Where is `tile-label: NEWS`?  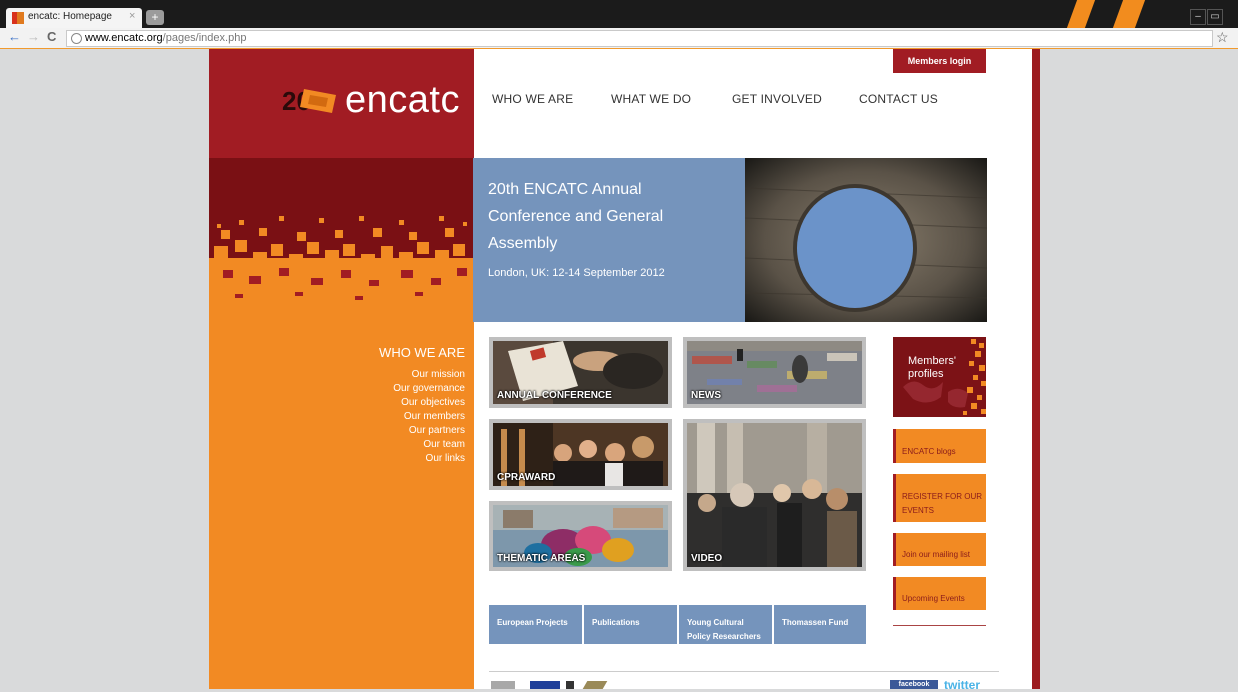
tile-label: NEWS is located at coordinates (706, 395).